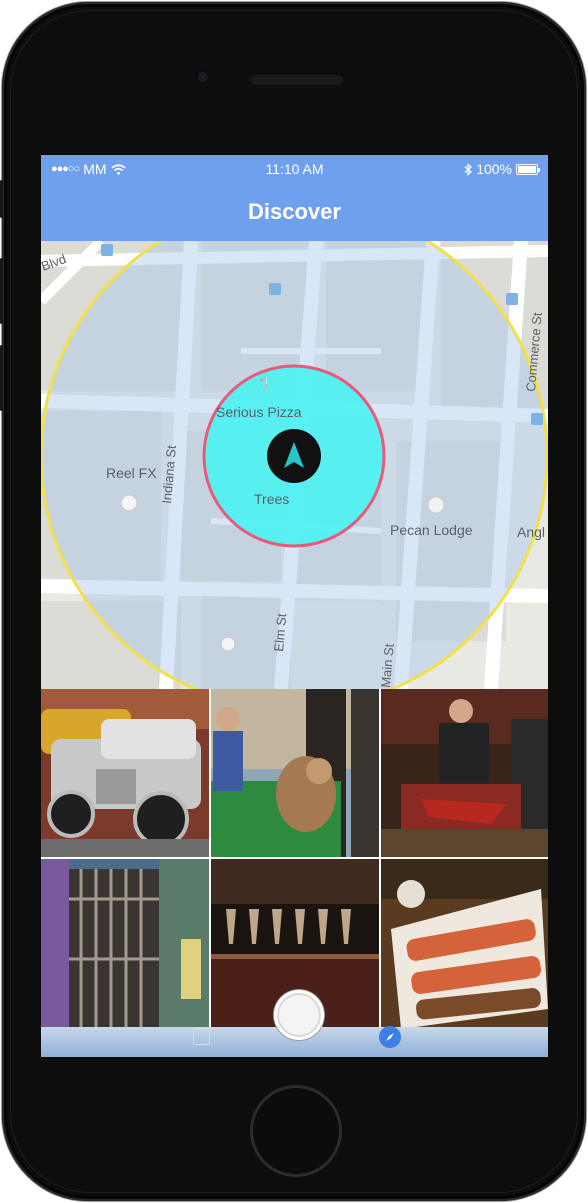 The width and height of the screenshot is (588, 1203). Describe the element at coordinates (464, 944) in the screenshot. I see `photo-sushi` at that location.